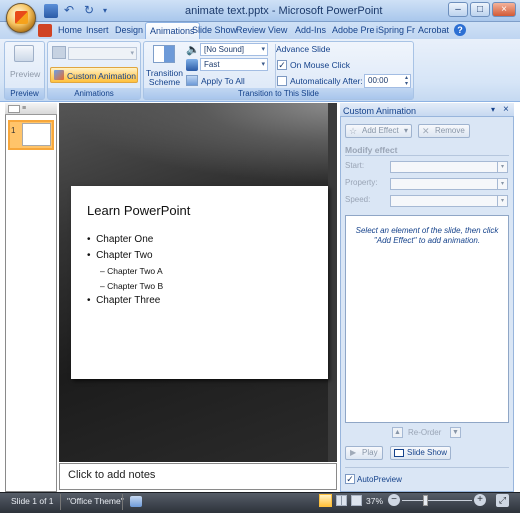  I want to click on slide-thumbnail-preview, so click(36, 134).